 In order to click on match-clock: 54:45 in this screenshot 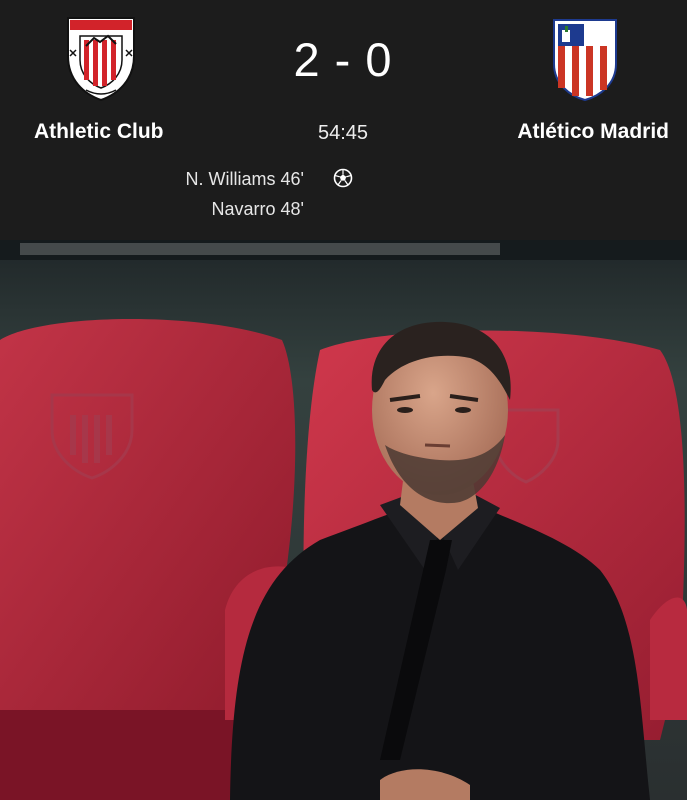, I will do `click(343, 133)`.